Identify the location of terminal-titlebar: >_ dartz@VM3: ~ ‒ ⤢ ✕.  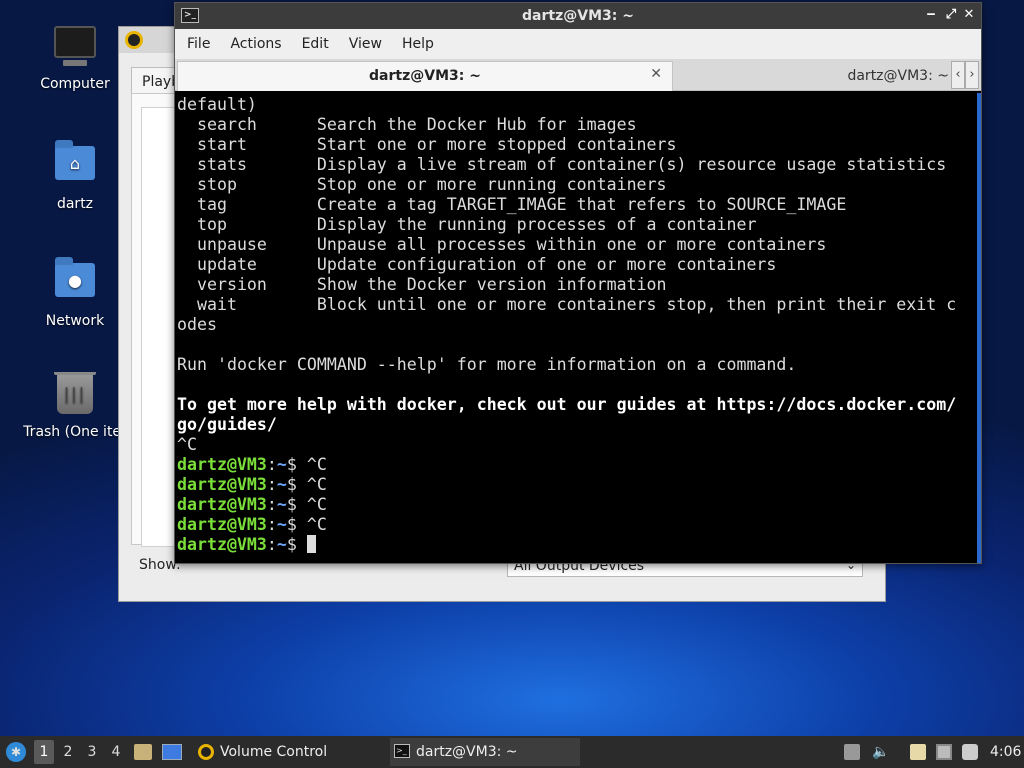
(578, 16).